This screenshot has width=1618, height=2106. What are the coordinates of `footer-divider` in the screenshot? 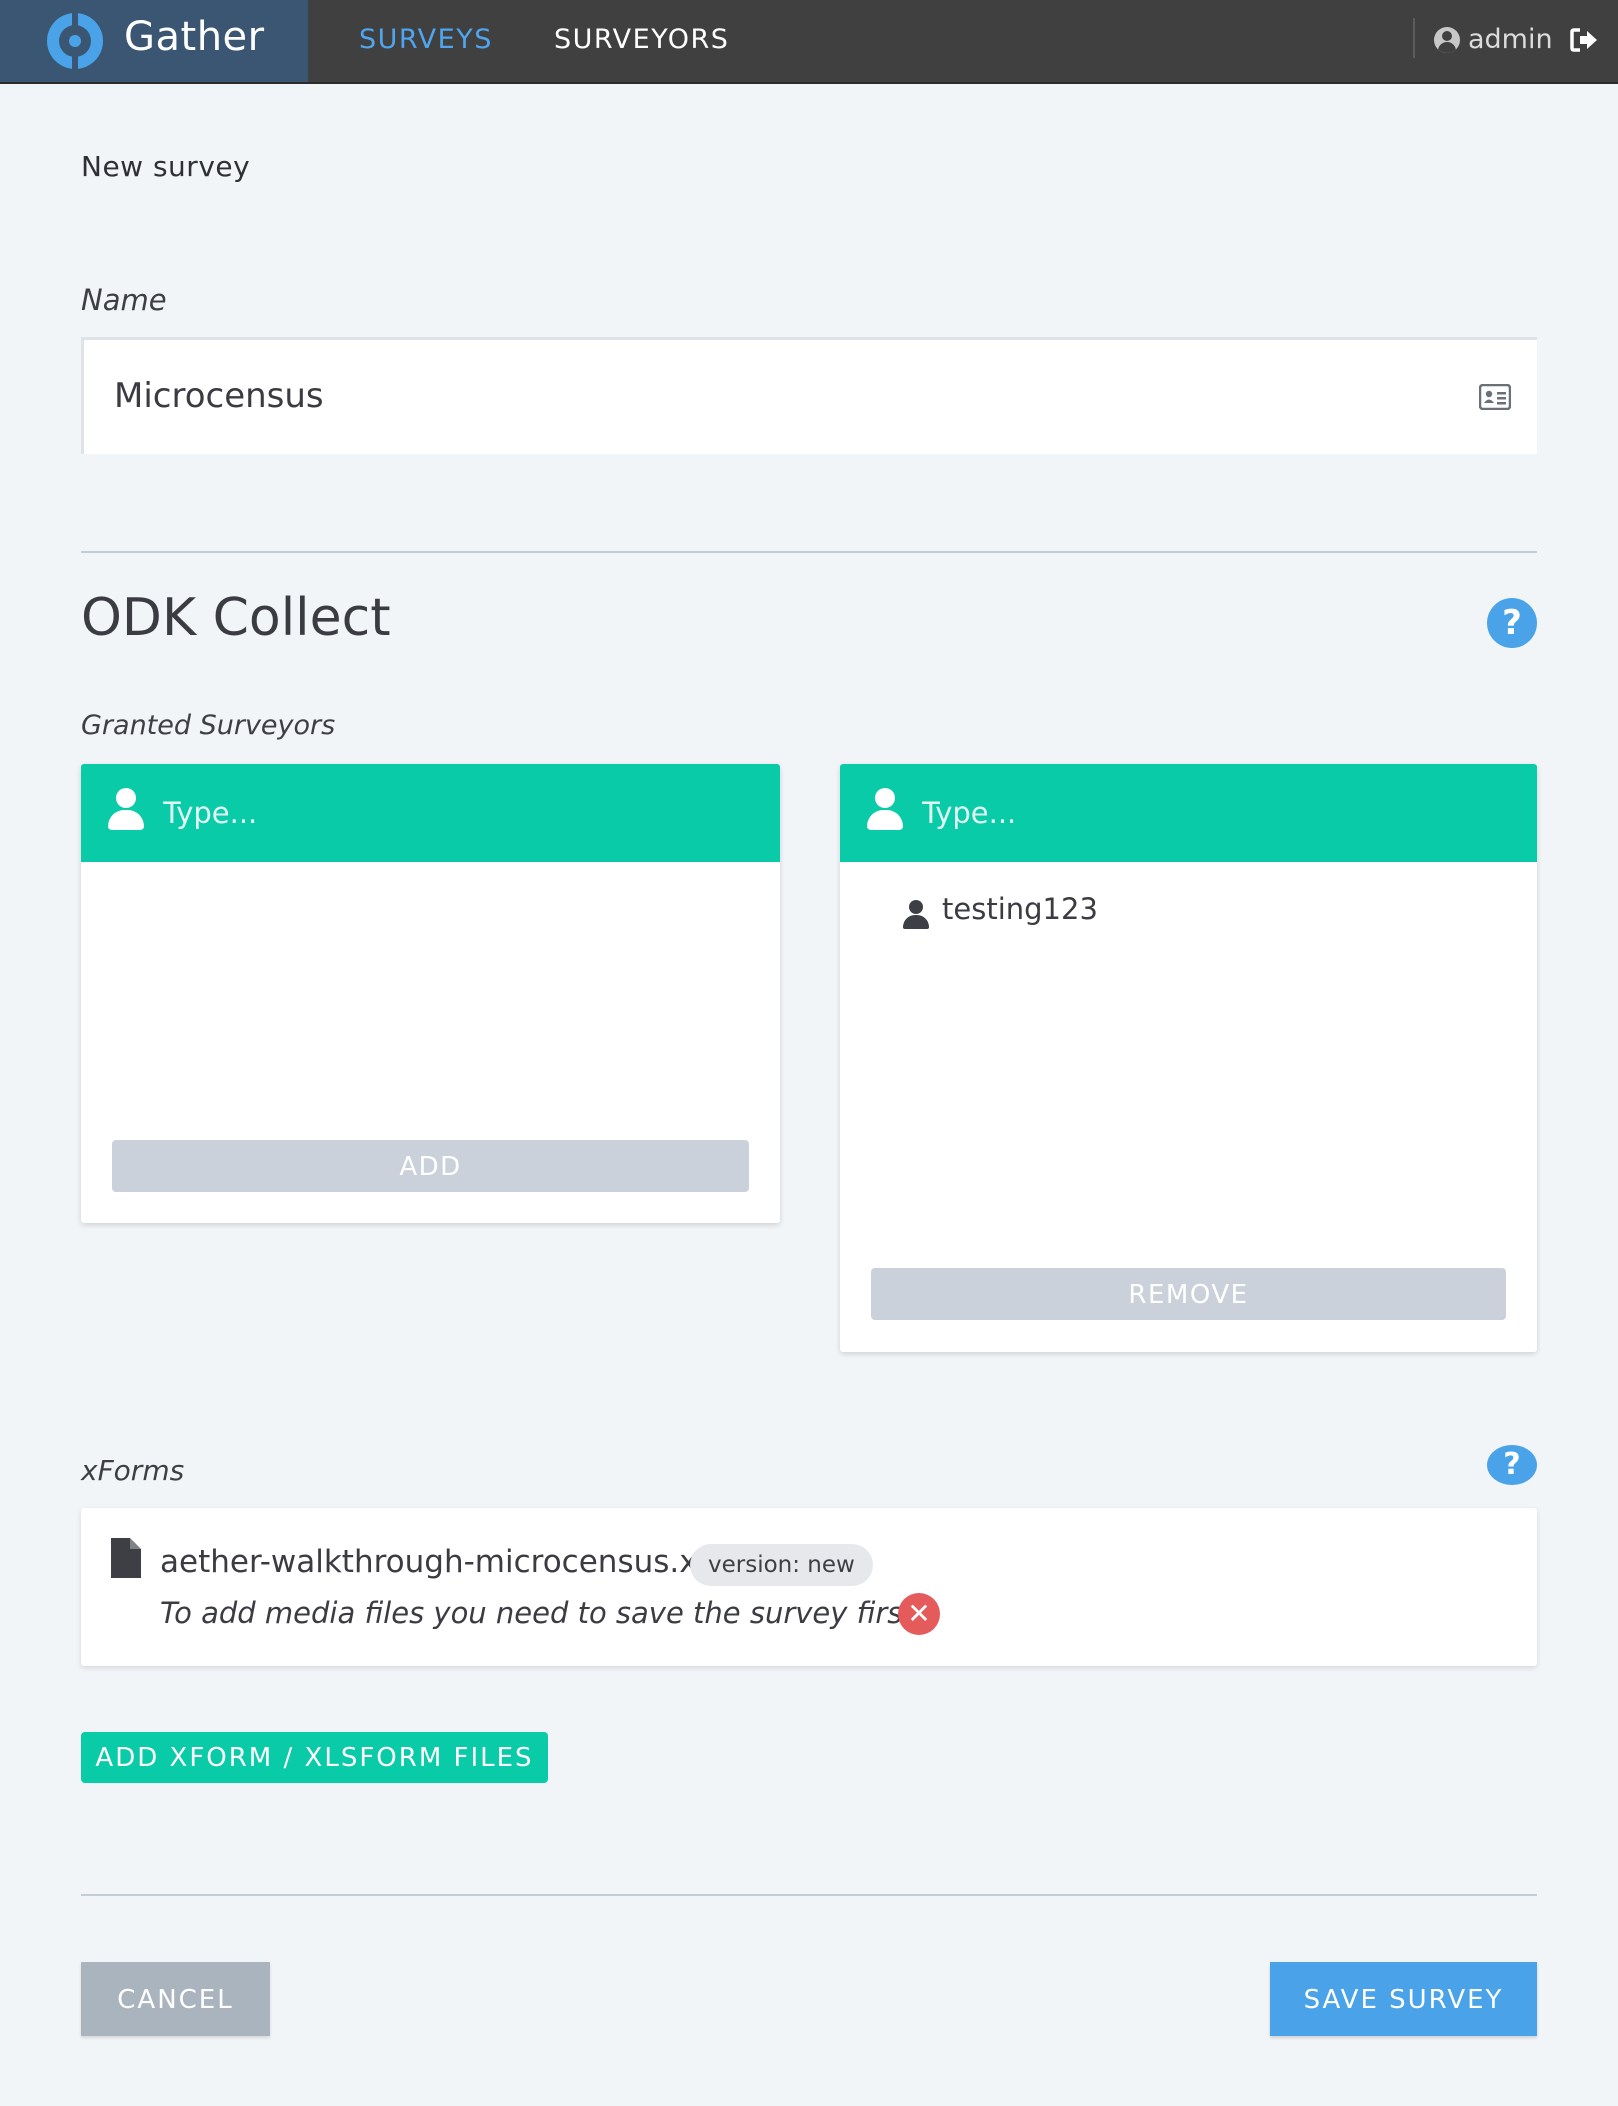 It's located at (809, 1895).